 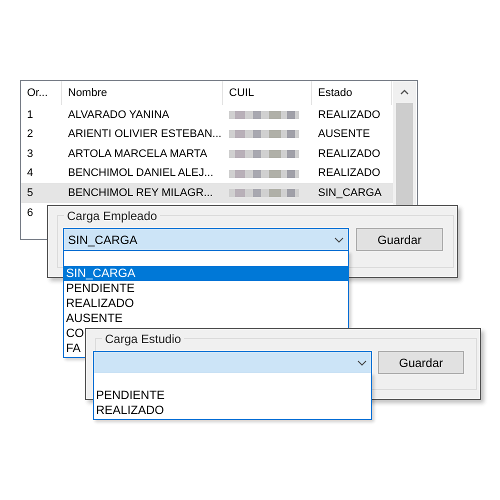 I want to click on table-cell: AUSENTE, so click(x=344, y=134).